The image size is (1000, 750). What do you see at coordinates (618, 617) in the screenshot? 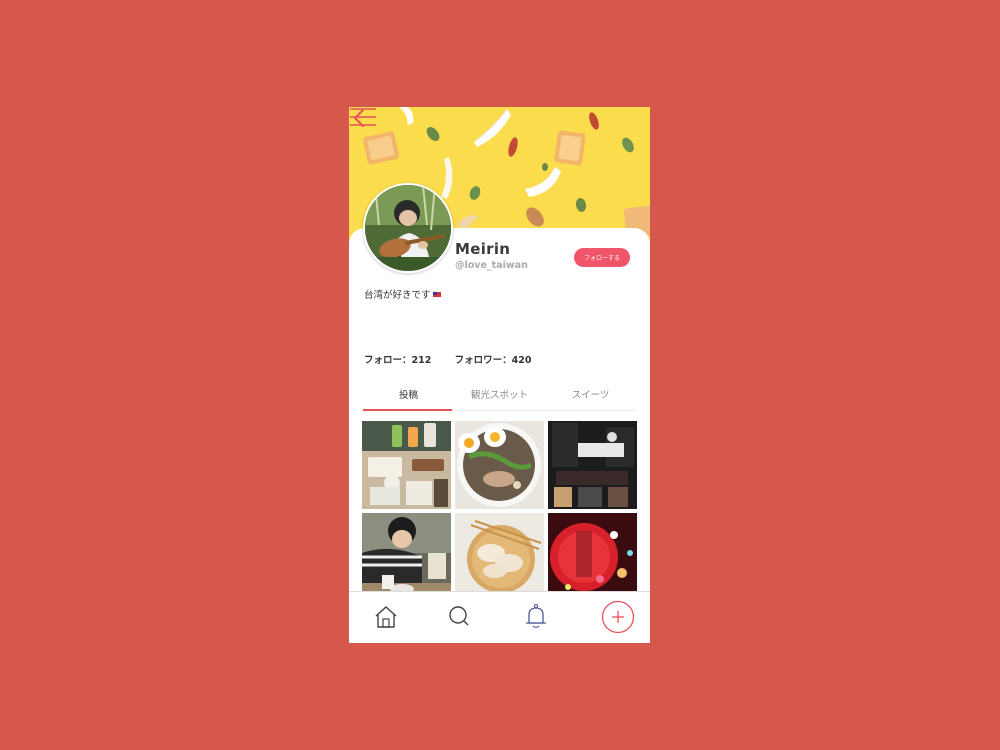
I see `add-post-icon` at bounding box center [618, 617].